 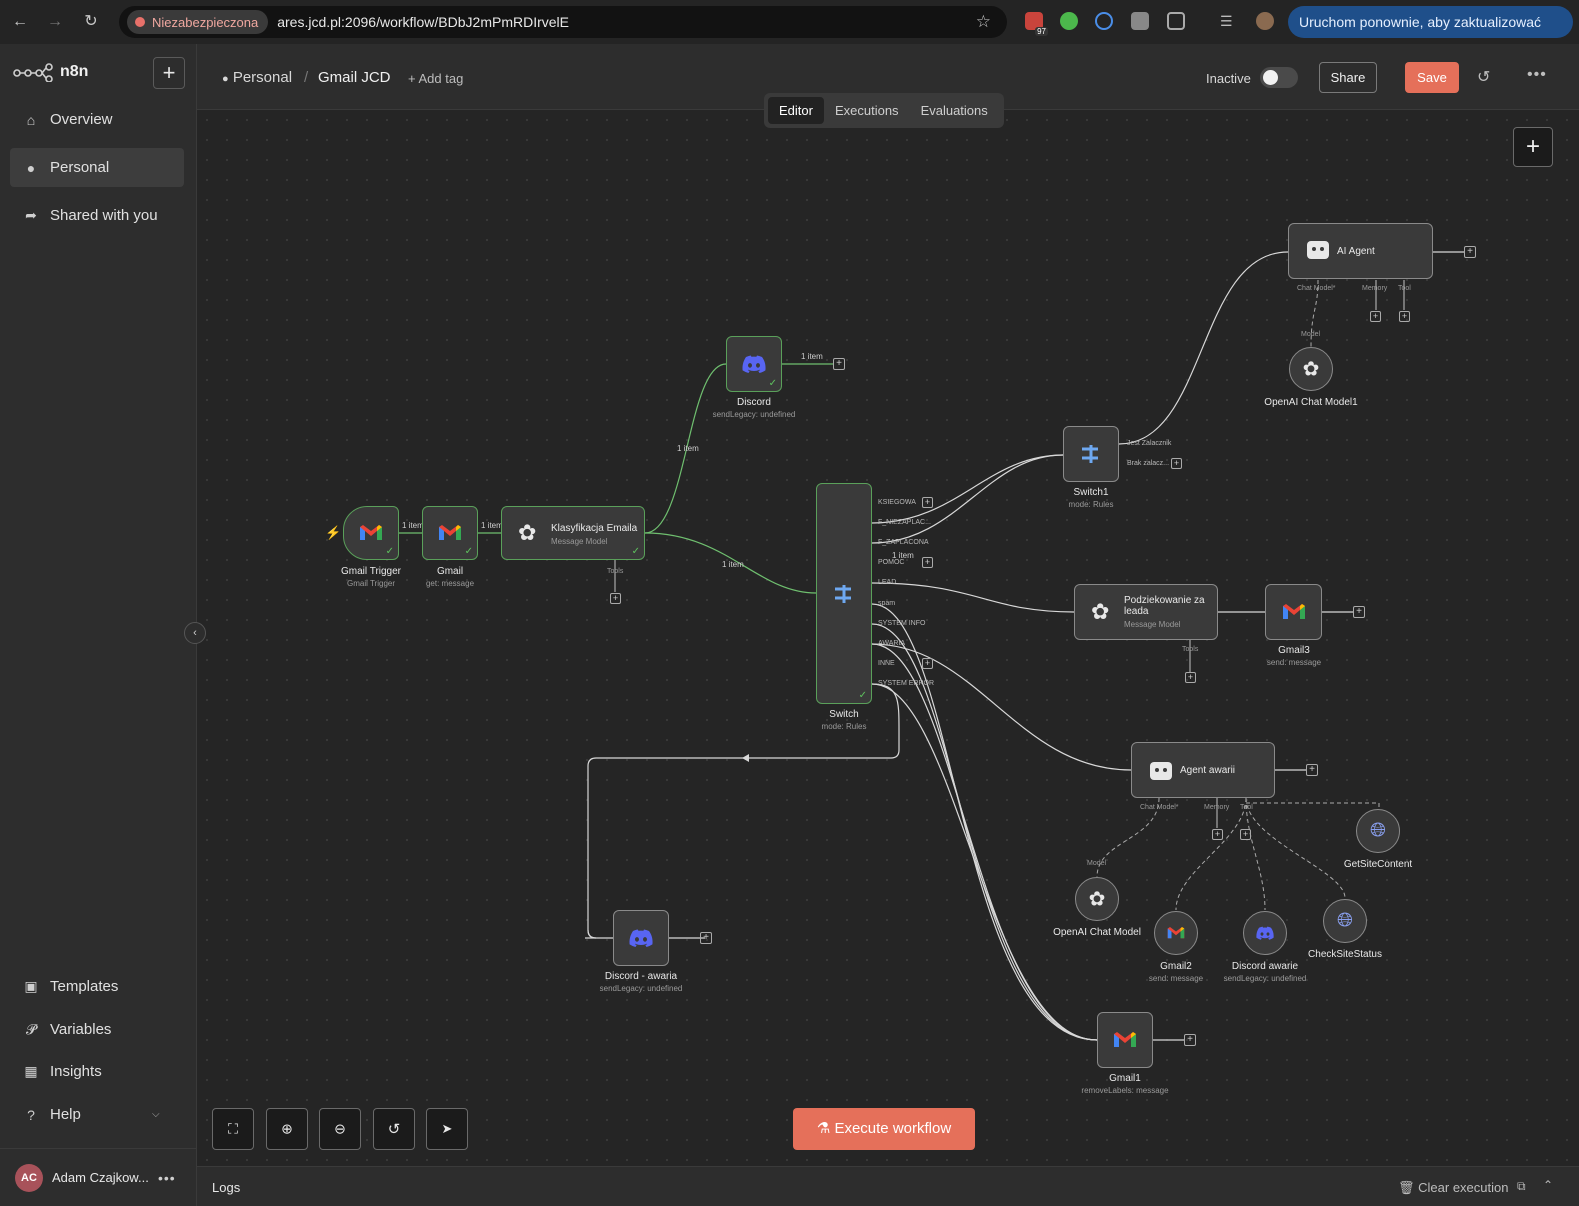 I want to click on browser-update-button: Uruchom ponownie, aby zaktualizować, so click(x=1430, y=22).